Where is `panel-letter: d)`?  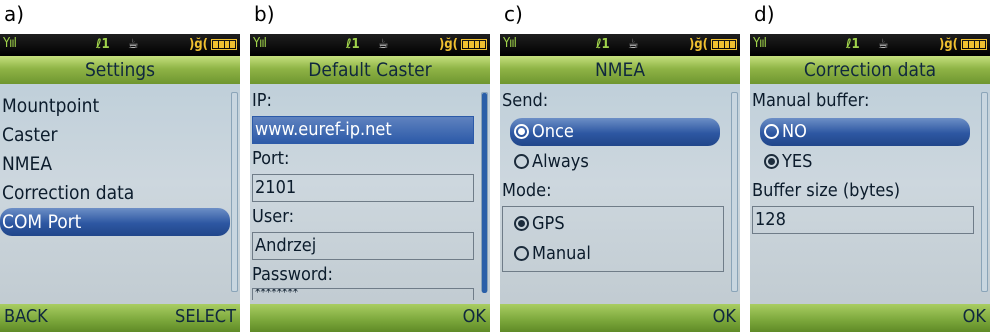 panel-letter: d) is located at coordinates (764, 14).